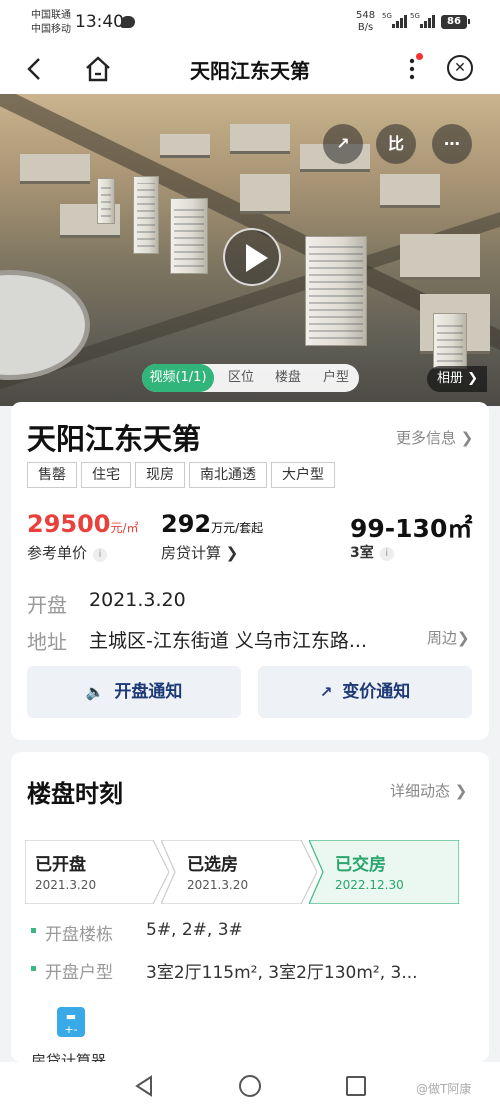  Describe the element at coordinates (52, 475) in the screenshot. I see `tag: 售罄` at that location.